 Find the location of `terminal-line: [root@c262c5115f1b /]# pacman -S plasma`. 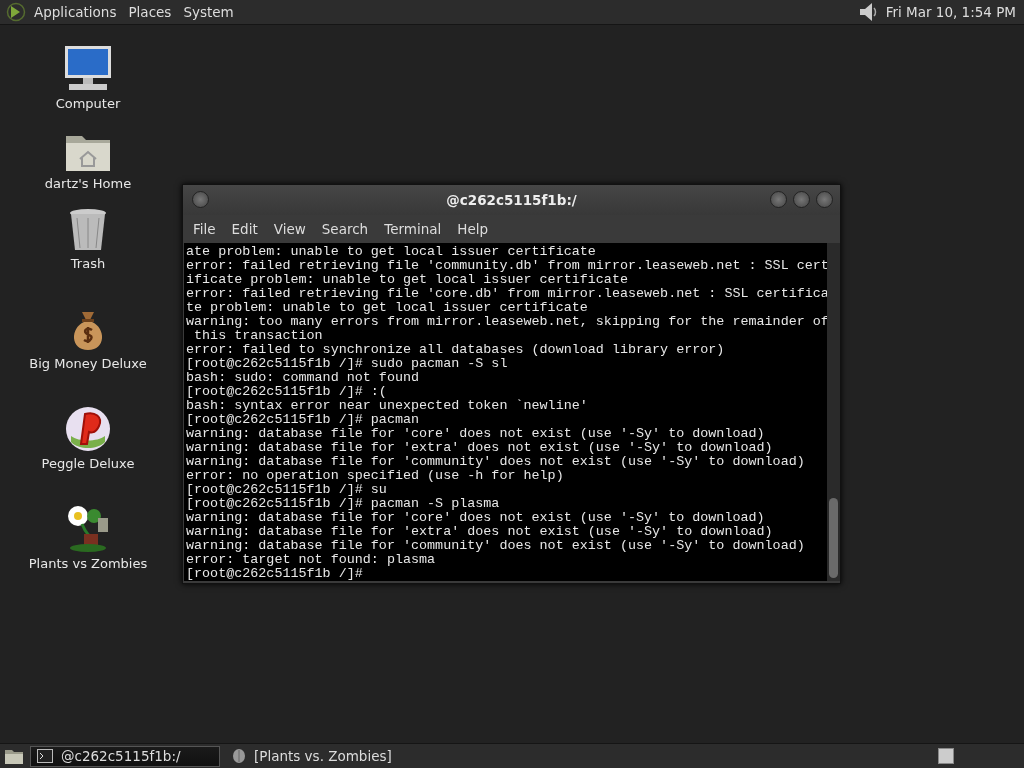

terminal-line: [root@c262c5115f1b /]# pacman -S plasma is located at coordinates (343, 504).